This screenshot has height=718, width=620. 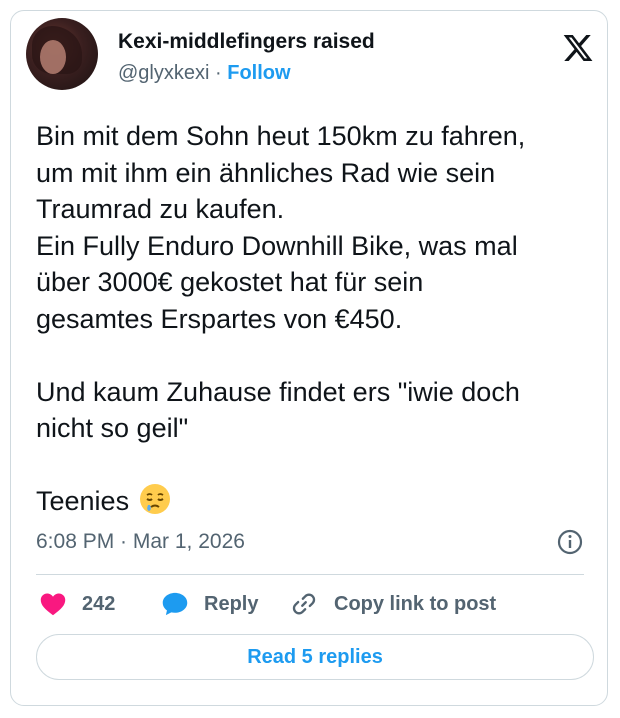 I want to click on avatar-face, so click(x=53, y=57).